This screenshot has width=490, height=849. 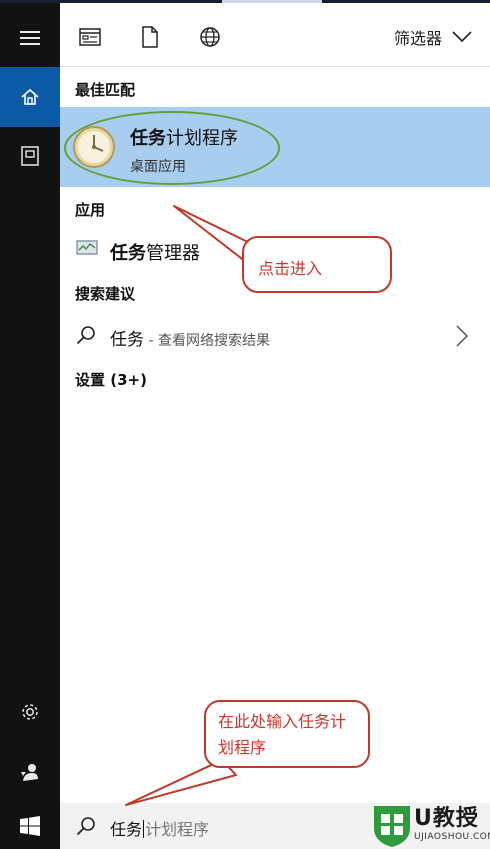 I want to click on home-icon, so click(x=30, y=96).